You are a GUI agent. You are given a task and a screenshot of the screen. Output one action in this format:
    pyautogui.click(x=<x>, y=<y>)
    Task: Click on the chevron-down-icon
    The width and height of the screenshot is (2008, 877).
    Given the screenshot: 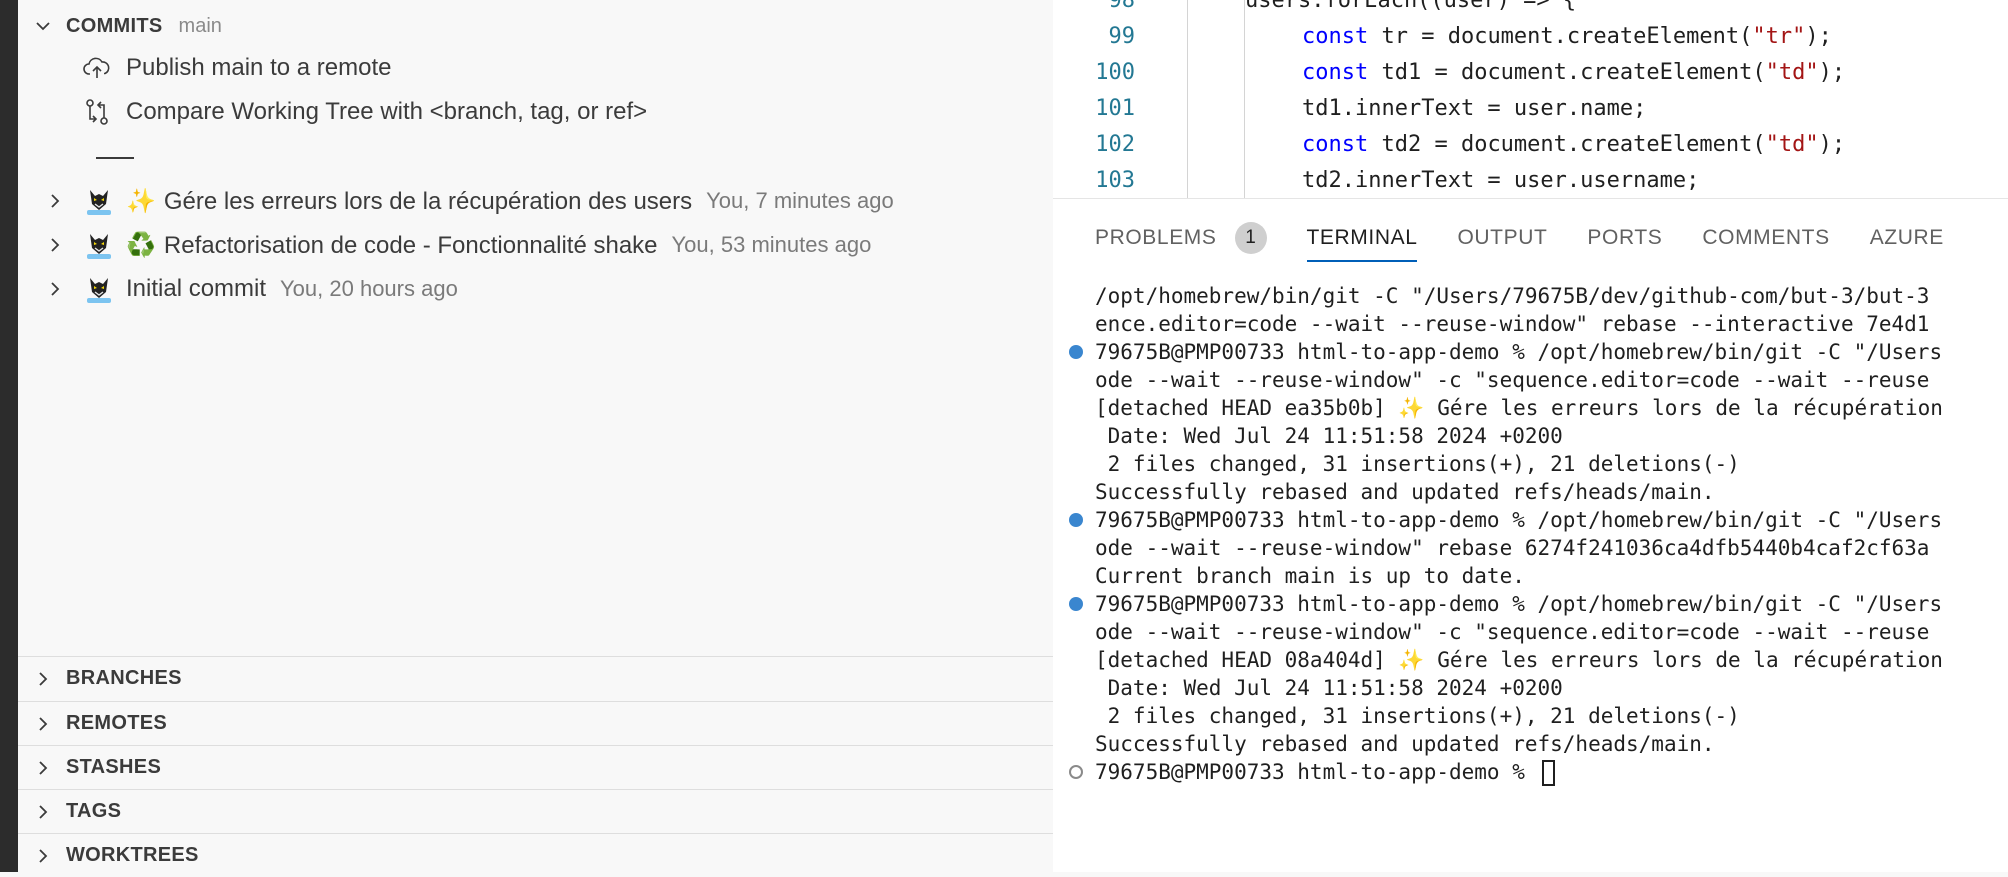 What is the action you would take?
    pyautogui.click(x=43, y=26)
    